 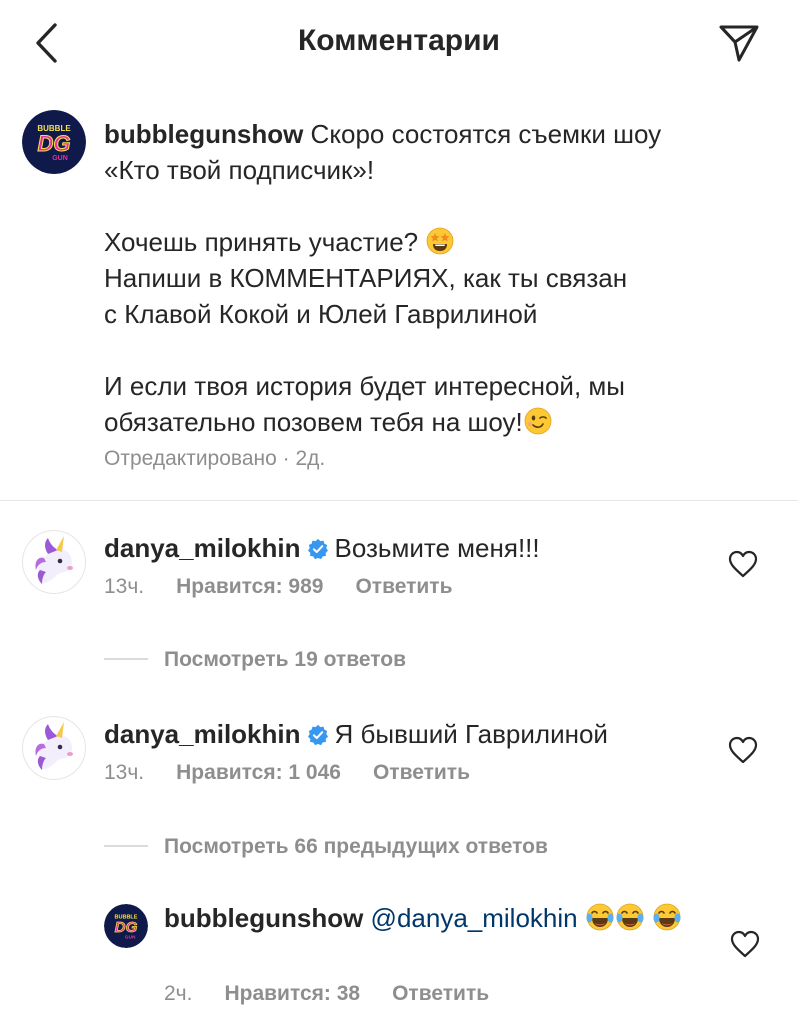 I want to click on comment-meta: 2ч. Нравится: 38 Ответить, so click(x=326, y=994).